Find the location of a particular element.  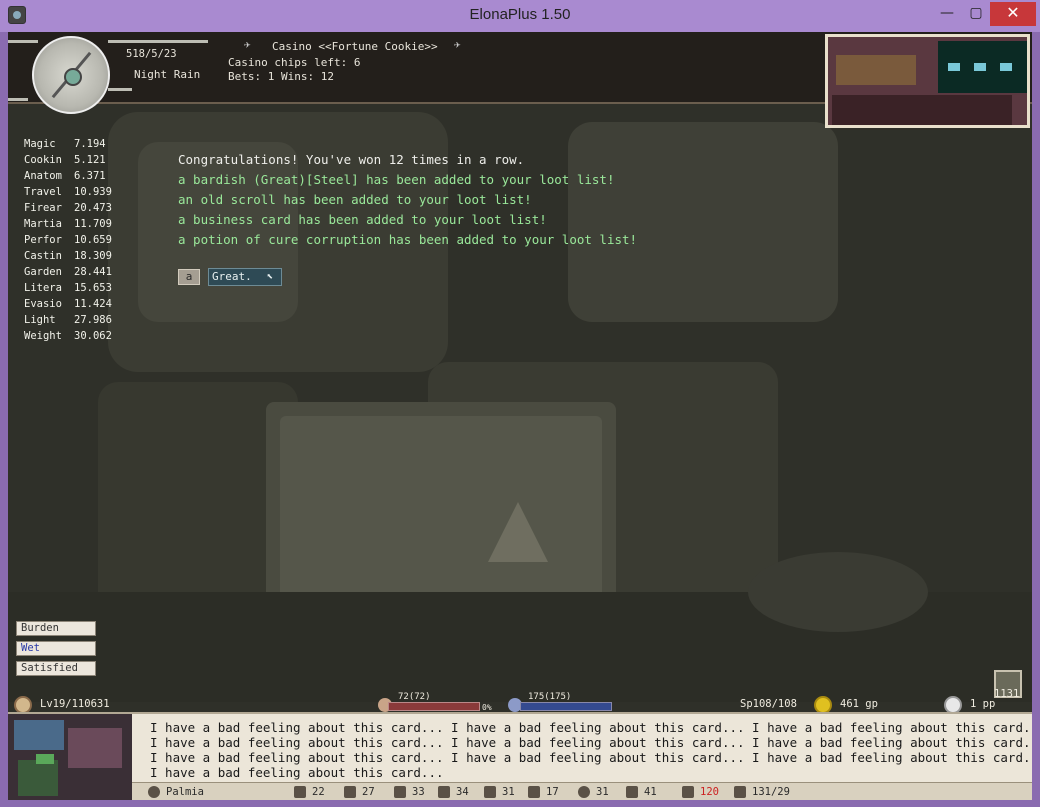

attr-strength: 22 is located at coordinates (318, 792).